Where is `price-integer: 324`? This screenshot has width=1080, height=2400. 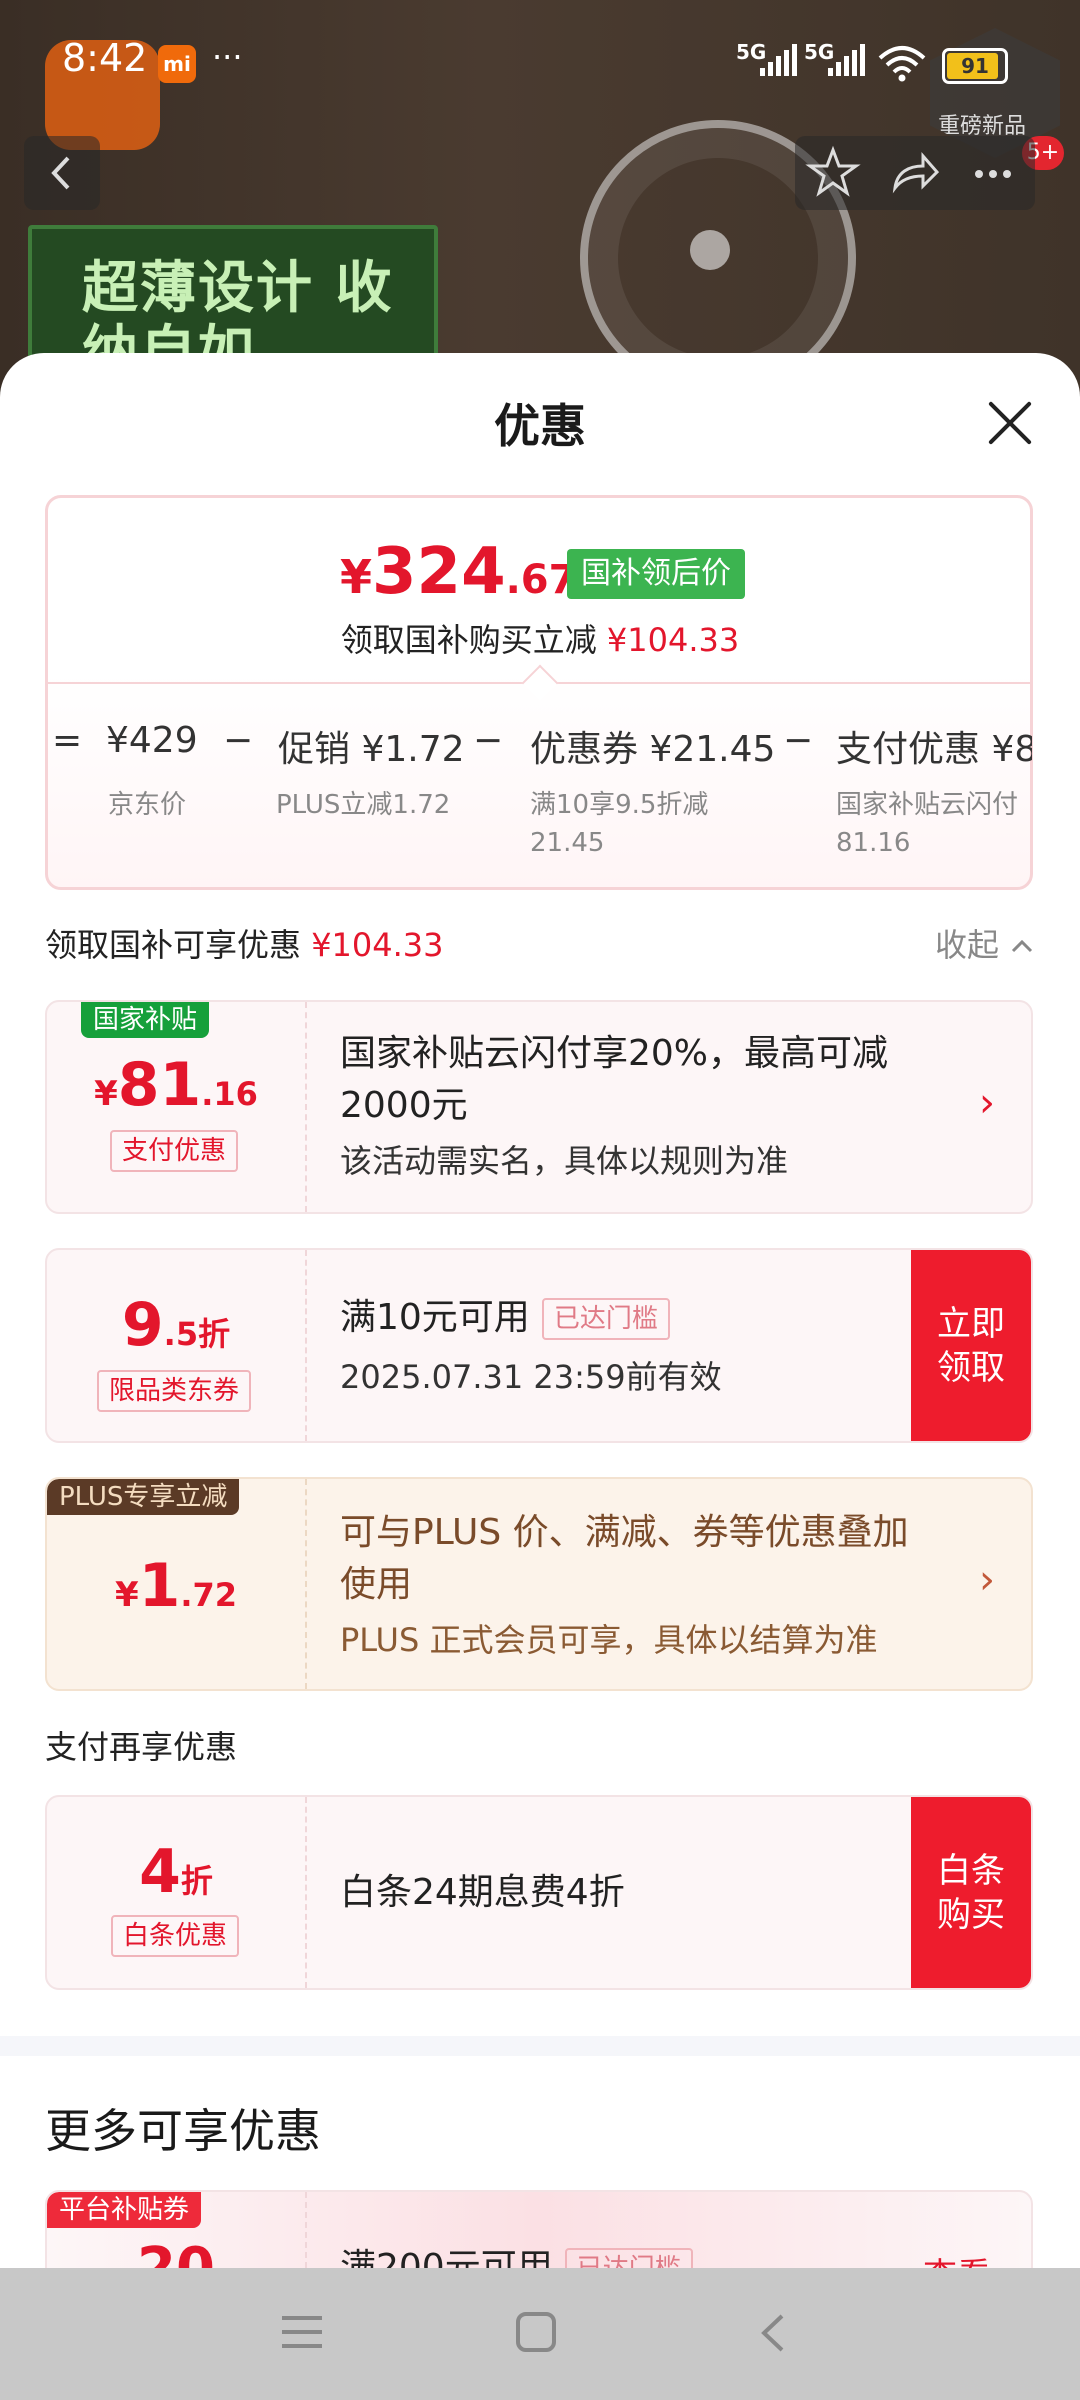
price-integer: 324 is located at coordinates (439, 572).